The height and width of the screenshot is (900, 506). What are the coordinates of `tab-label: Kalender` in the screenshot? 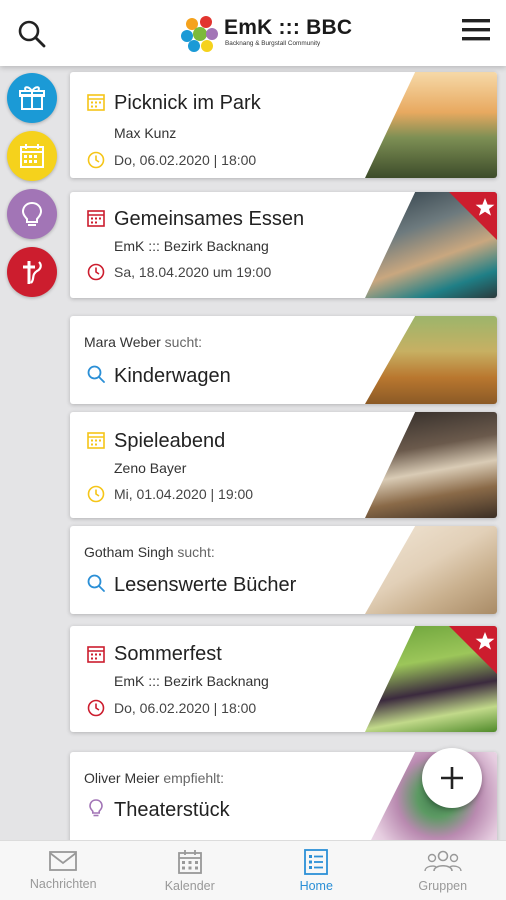 It's located at (189, 886).